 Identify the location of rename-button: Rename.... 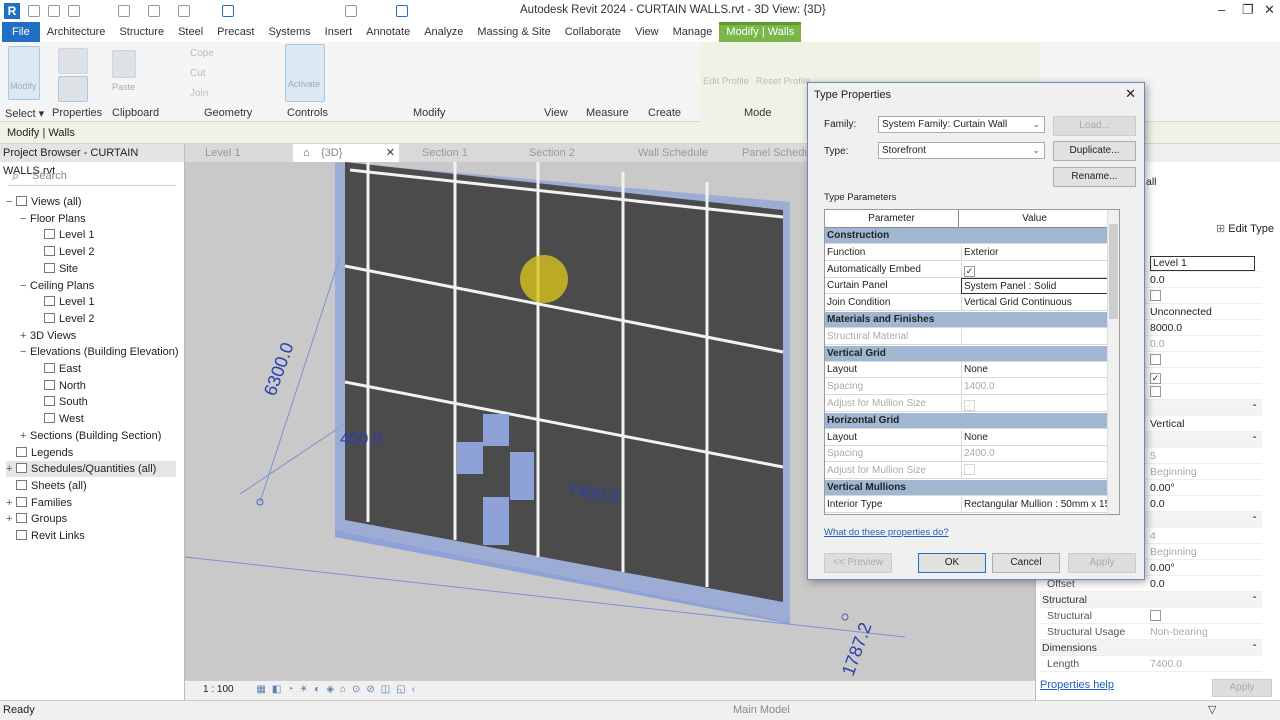
(1094, 177).